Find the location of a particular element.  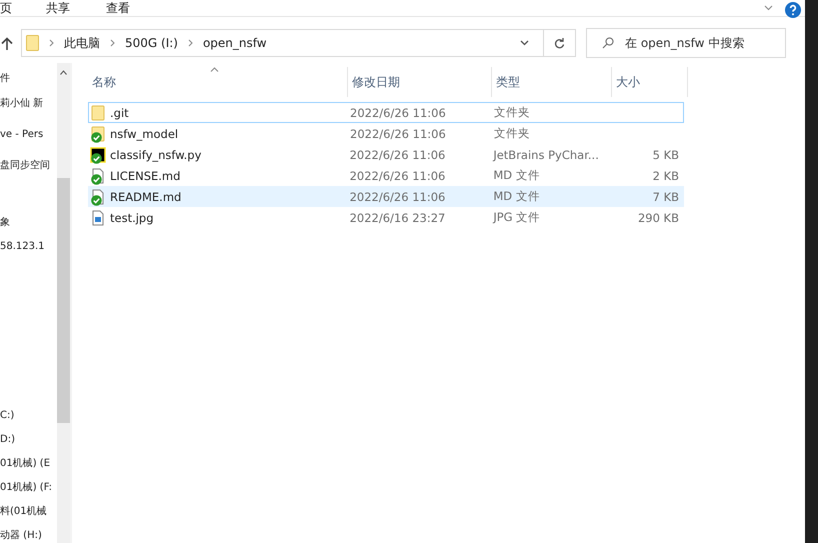

search-field: 在 open_nsfw 中搜索 is located at coordinates (686, 43).